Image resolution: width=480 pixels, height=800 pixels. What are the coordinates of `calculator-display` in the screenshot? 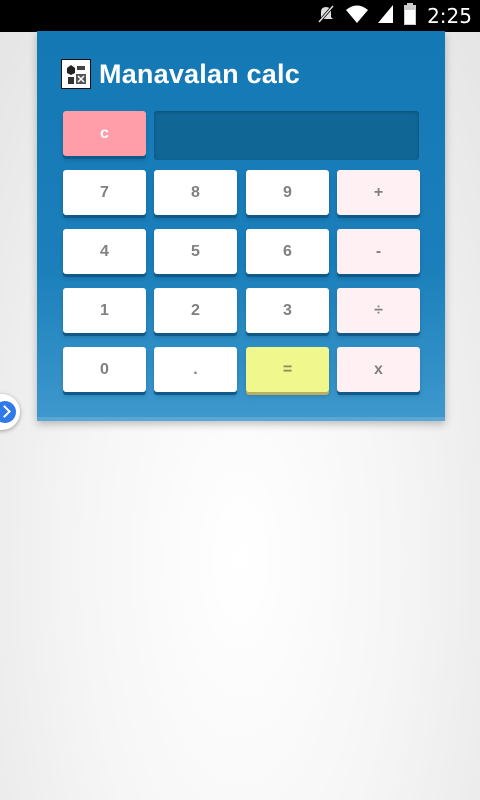 It's located at (286, 135).